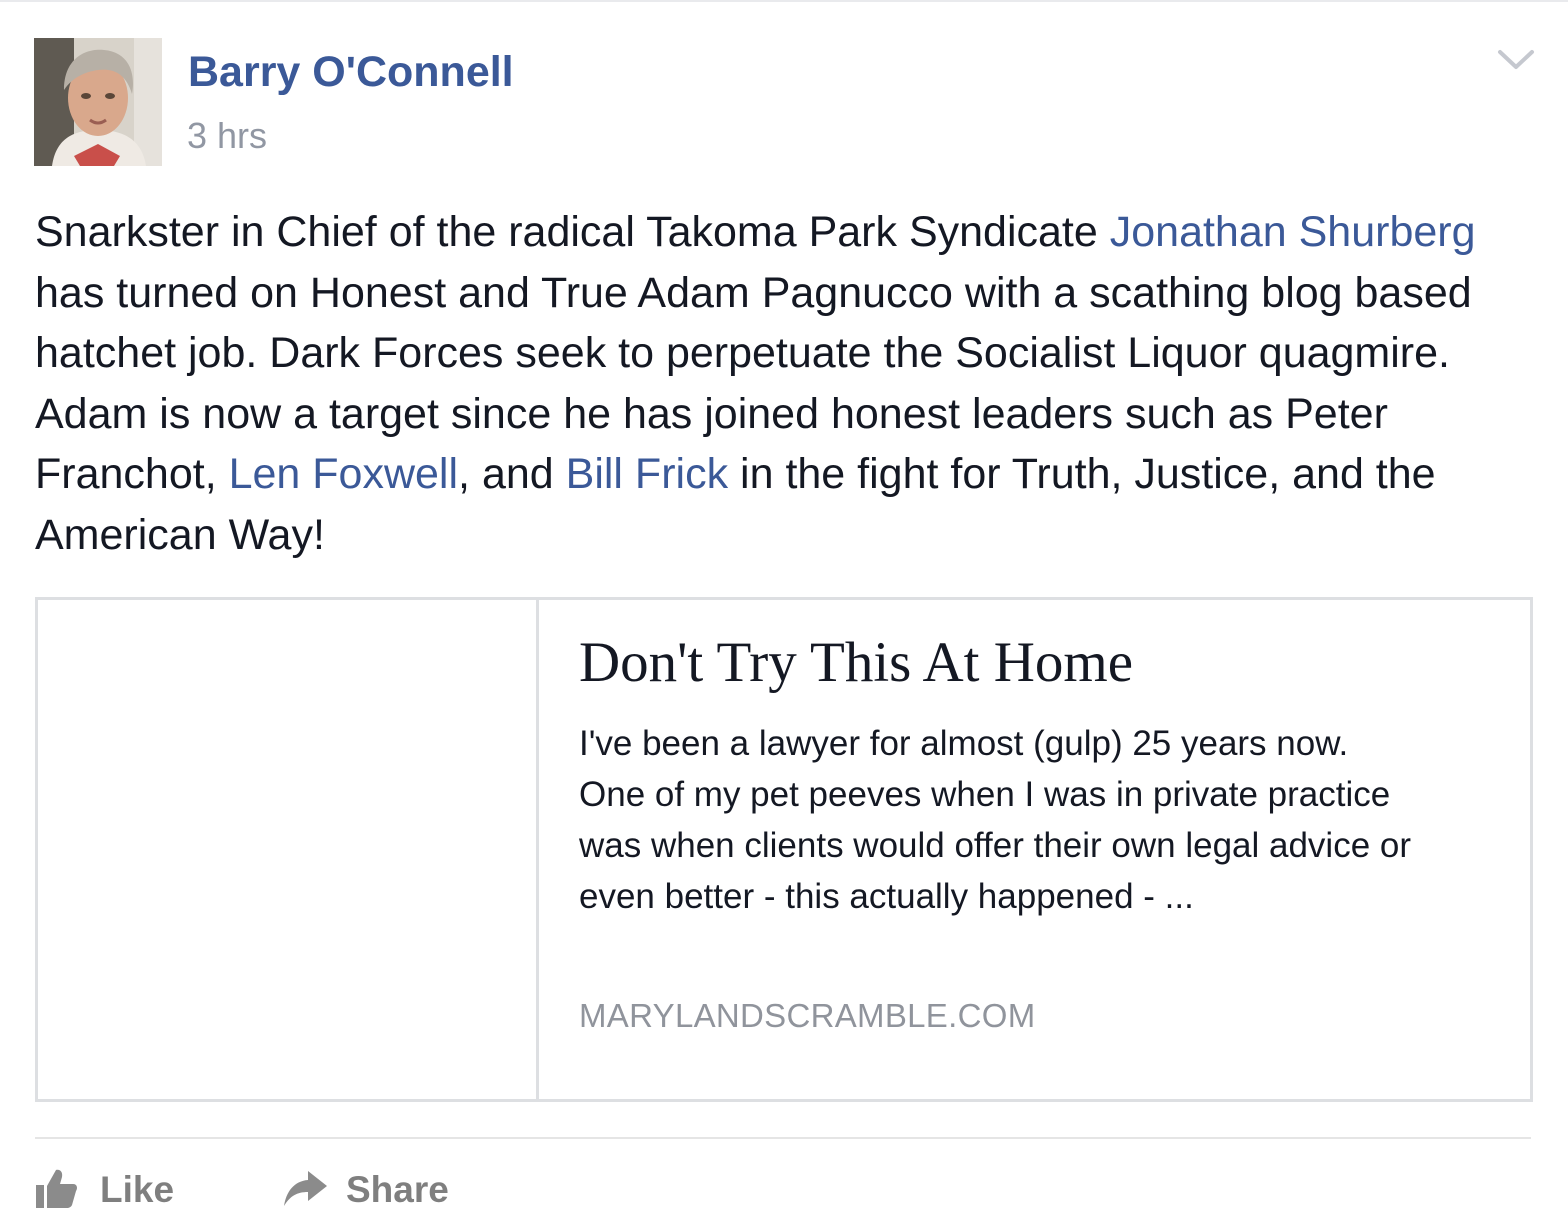 This screenshot has height=1228, width=1568. I want to click on post-text-segment: , and, so click(512, 474).